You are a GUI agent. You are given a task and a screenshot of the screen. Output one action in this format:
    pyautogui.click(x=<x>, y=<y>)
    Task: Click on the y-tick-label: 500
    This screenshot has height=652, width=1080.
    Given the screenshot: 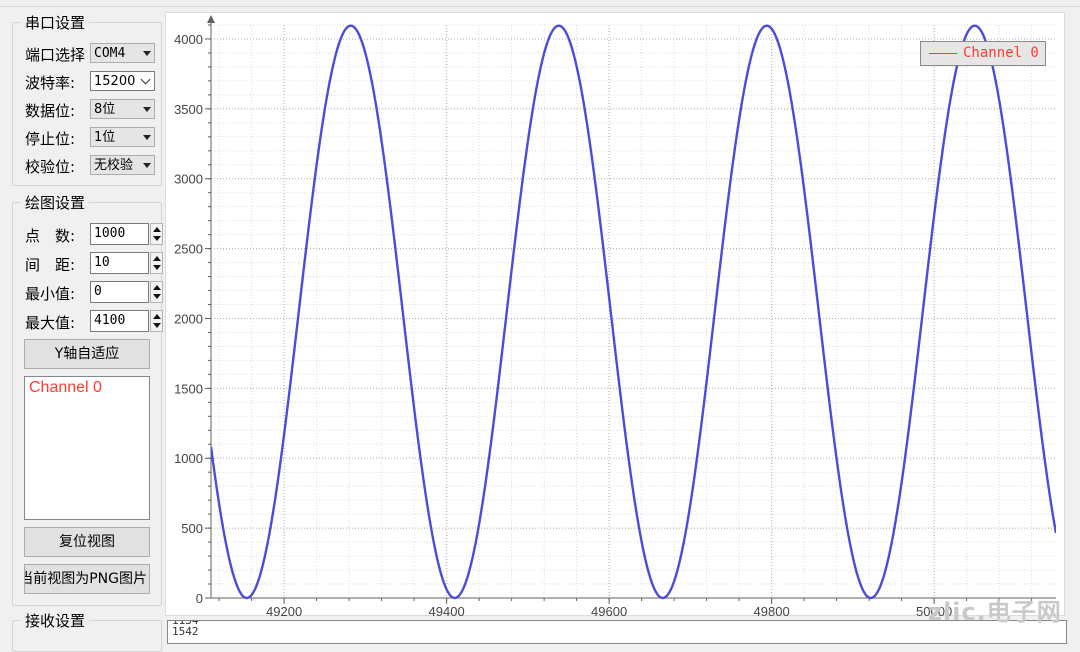 What is the action you would take?
    pyautogui.click(x=192, y=528)
    